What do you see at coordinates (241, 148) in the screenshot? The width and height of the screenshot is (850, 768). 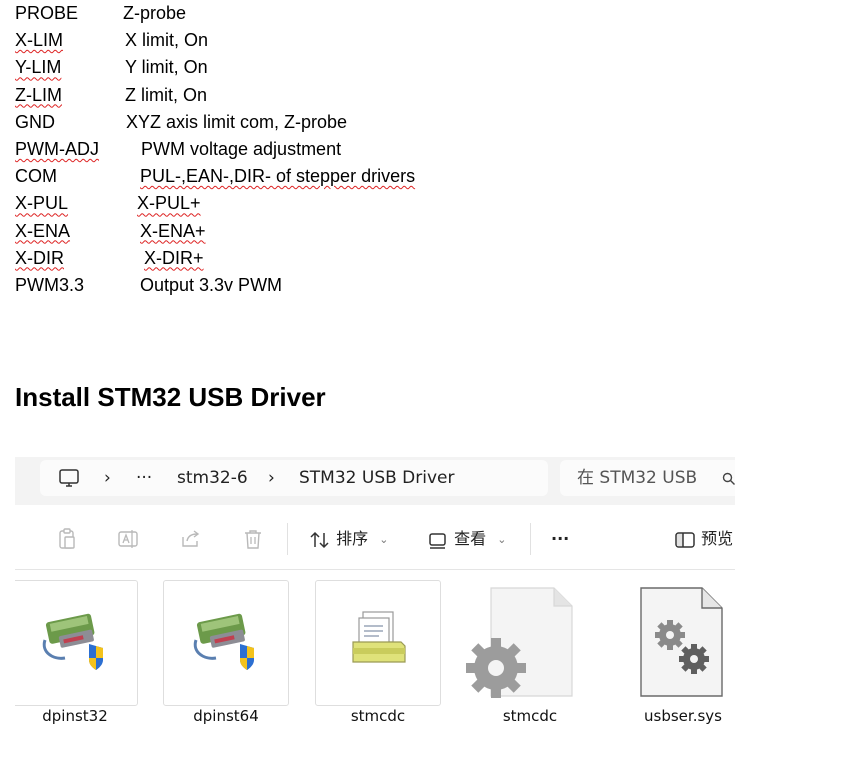 I see `pin-description: PWM voltage adjustment` at bounding box center [241, 148].